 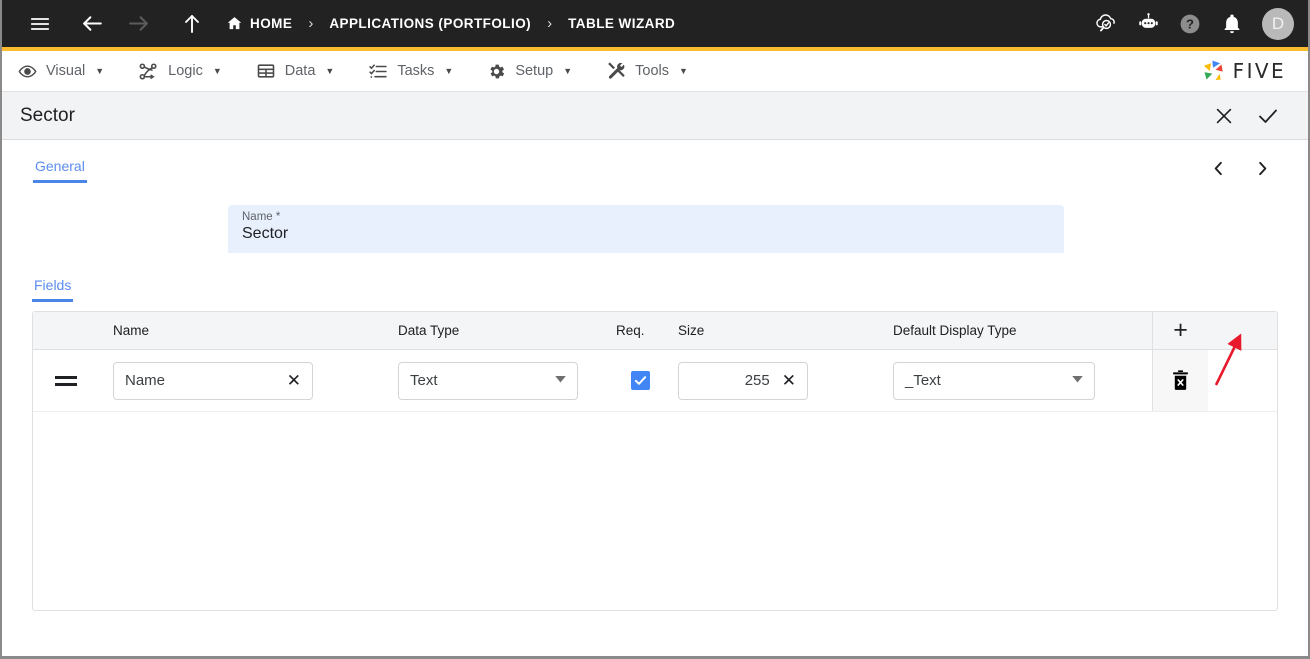 I want to click on size-input: 255 ✕, so click(x=743, y=380).